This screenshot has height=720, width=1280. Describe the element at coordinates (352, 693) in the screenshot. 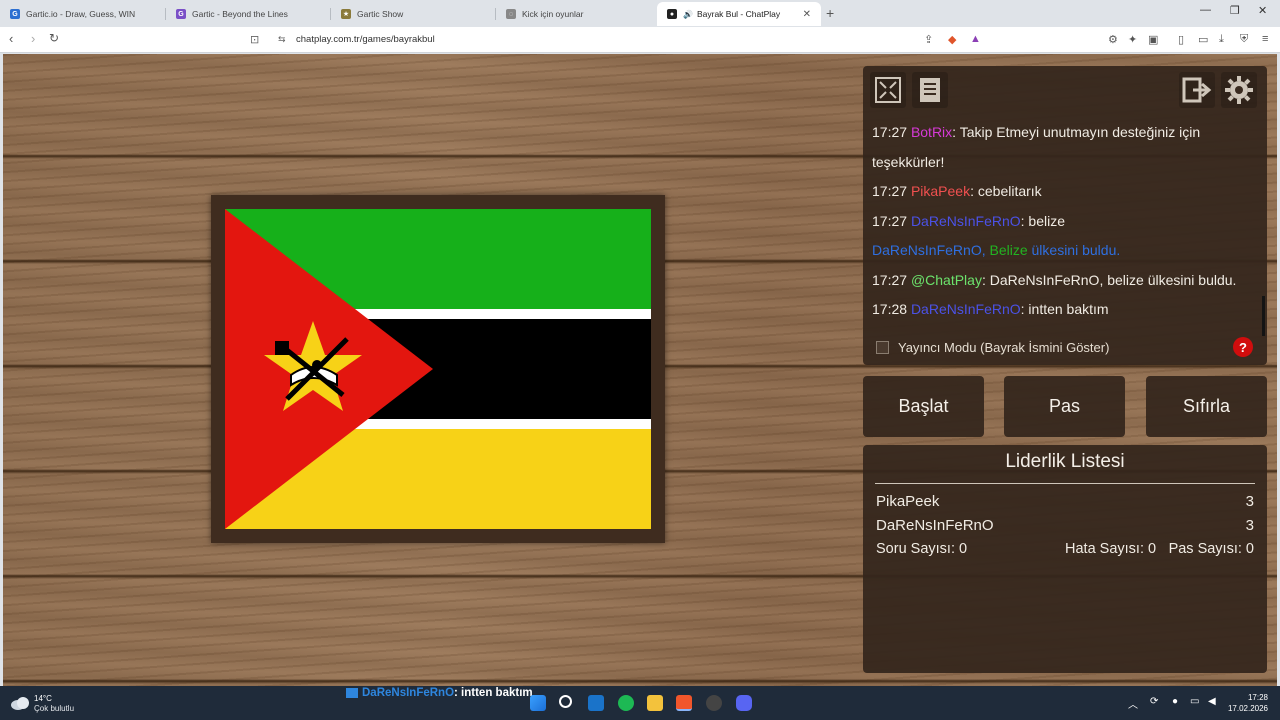

I see `overlay-icon` at that location.